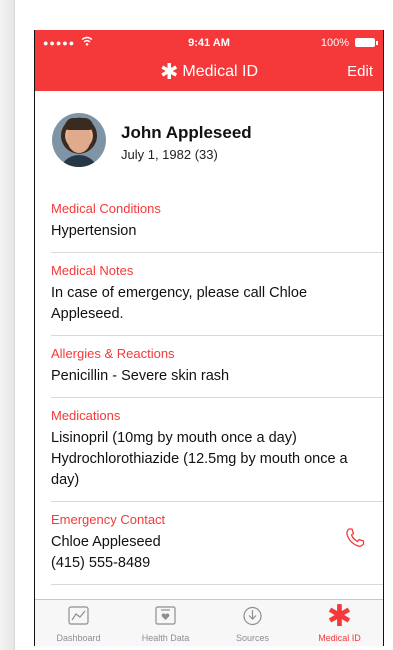 The image size is (393, 650). Describe the element at coordinates (169, 154) in the screenshot. I see `profile-dob: July 1, 1982 (33)` at that location.